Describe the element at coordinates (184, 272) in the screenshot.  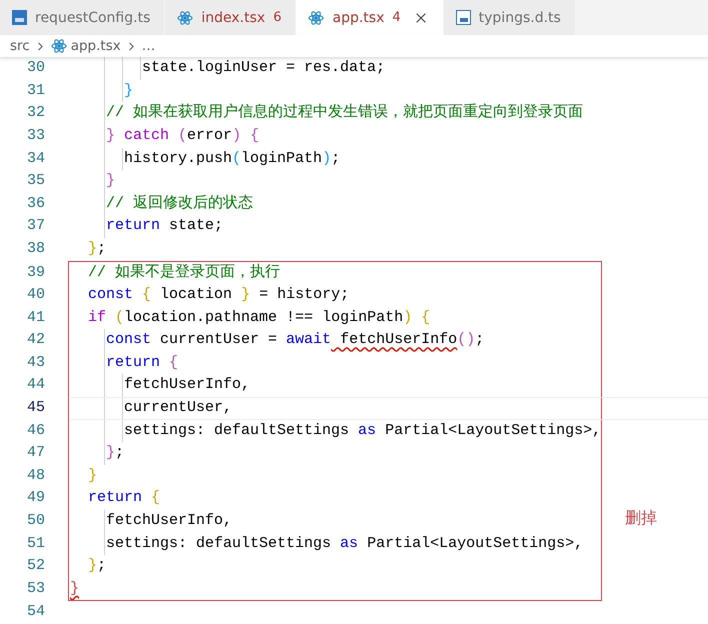
I see `code-line: // 如果不是登录页面，执行` at that location.